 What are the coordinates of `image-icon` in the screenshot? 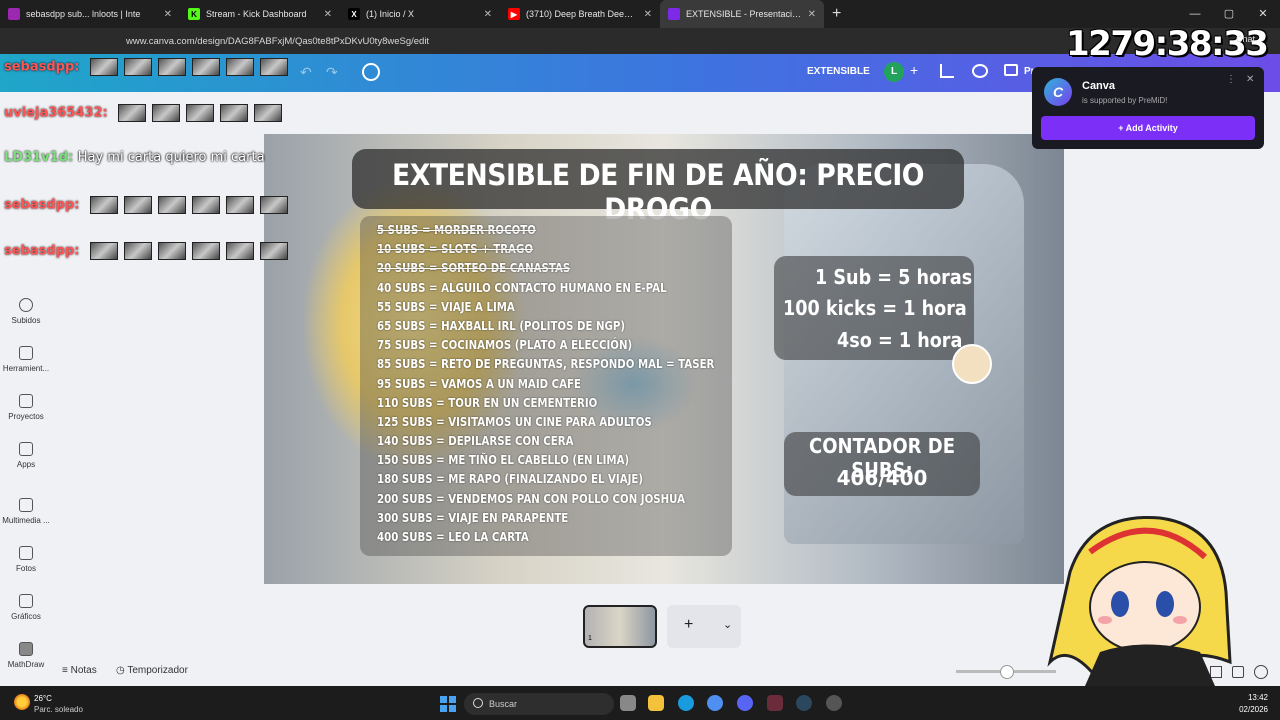 It's located at (26, 553).